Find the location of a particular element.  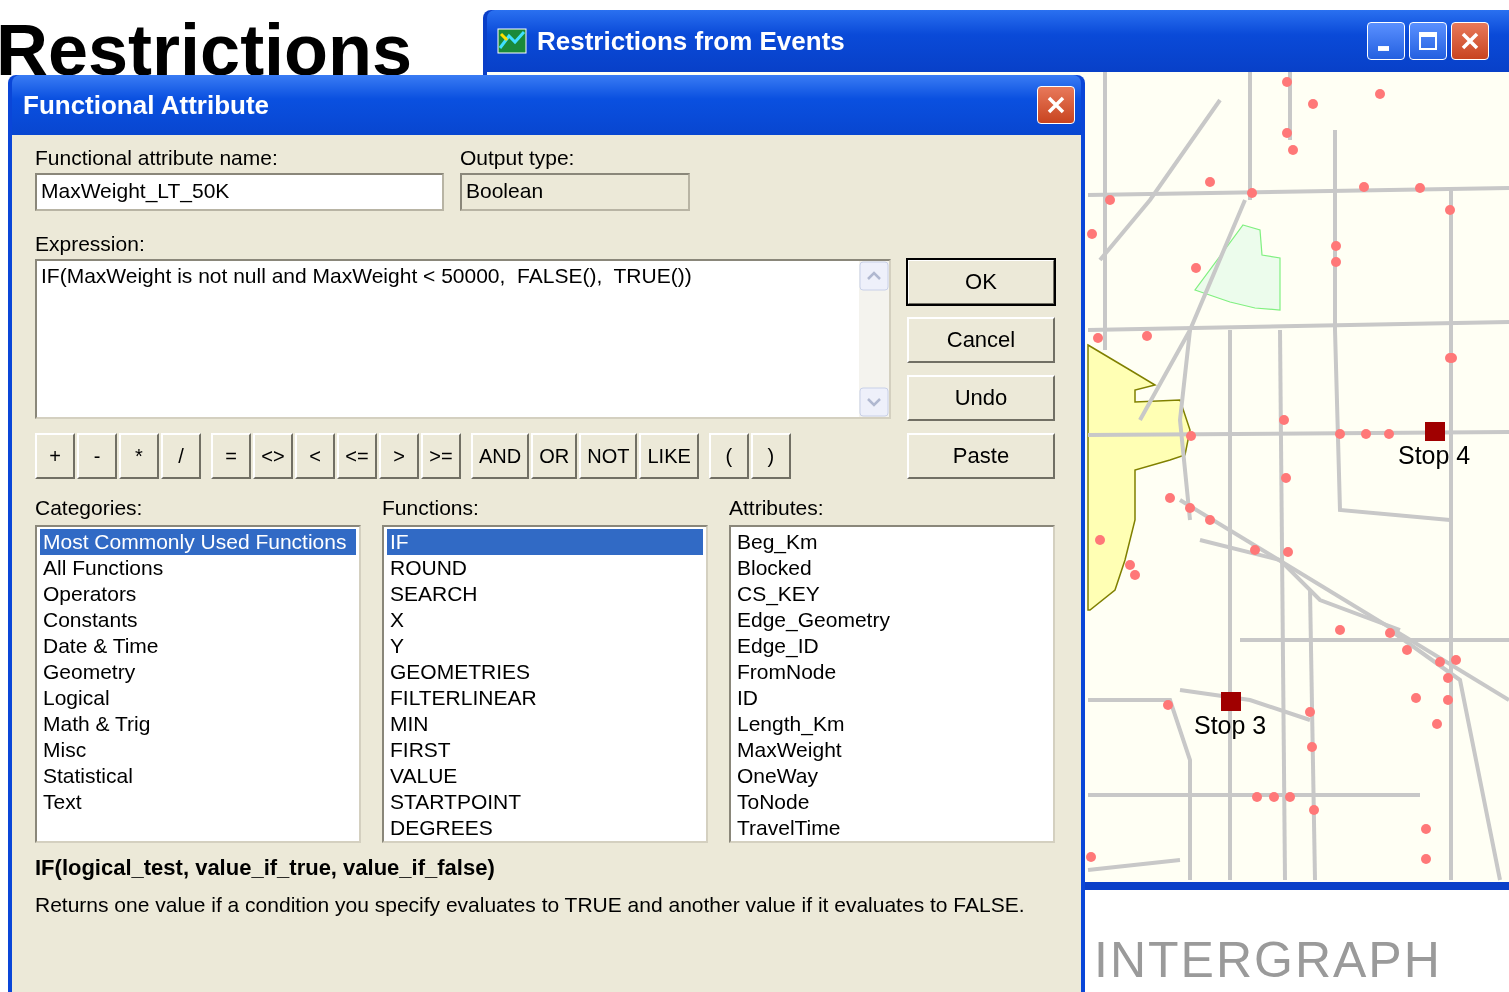

dialog-title: Functional Attribute is located at coordinates (146, 105).